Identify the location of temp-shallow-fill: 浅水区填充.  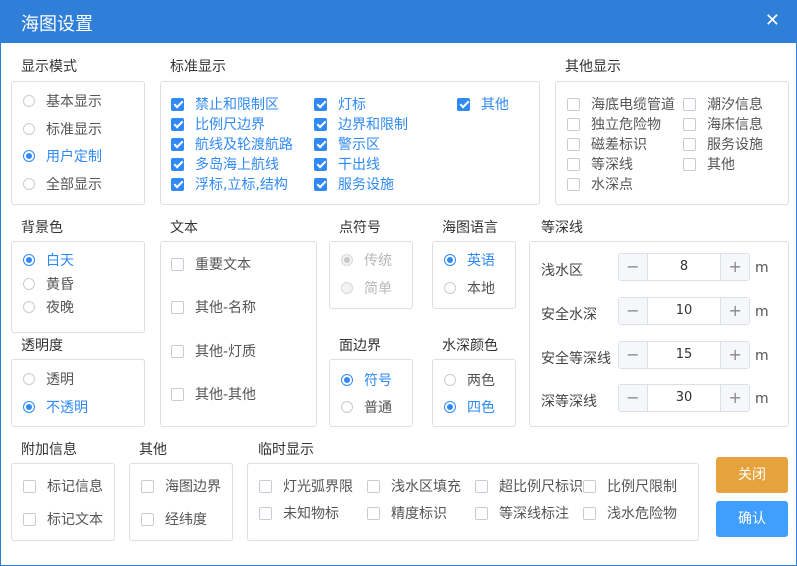
(414, 486).